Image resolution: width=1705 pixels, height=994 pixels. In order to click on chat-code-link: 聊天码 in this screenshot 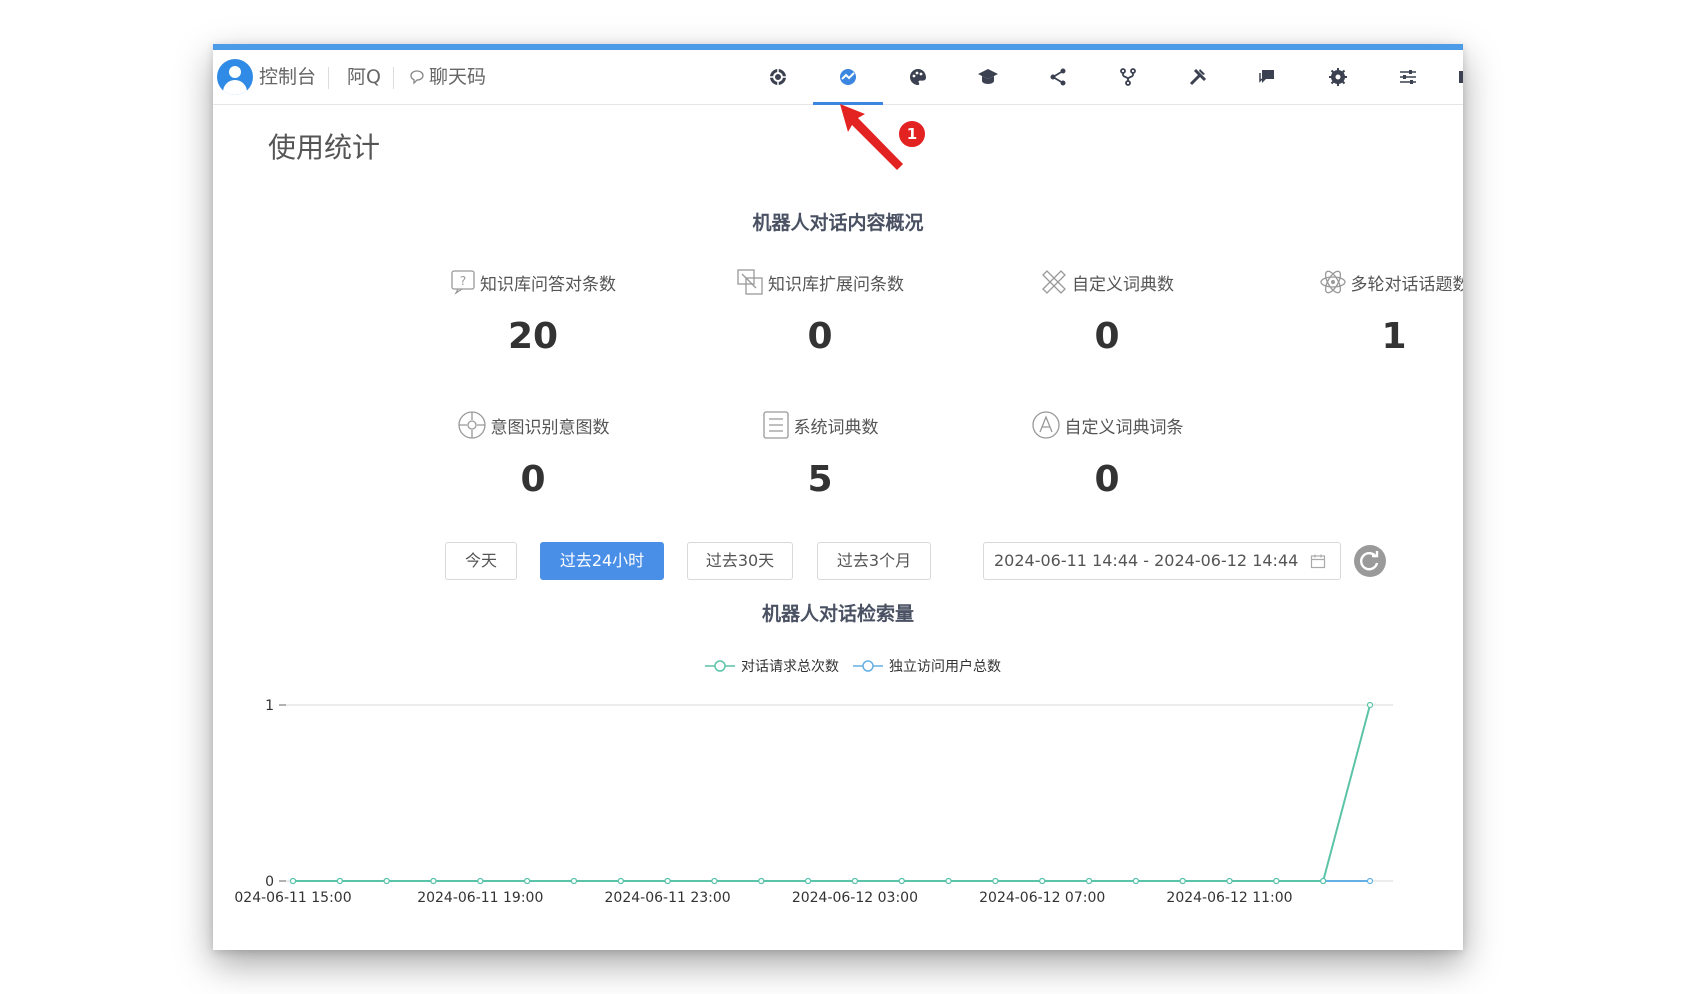, I will do `click(447, 77)`.